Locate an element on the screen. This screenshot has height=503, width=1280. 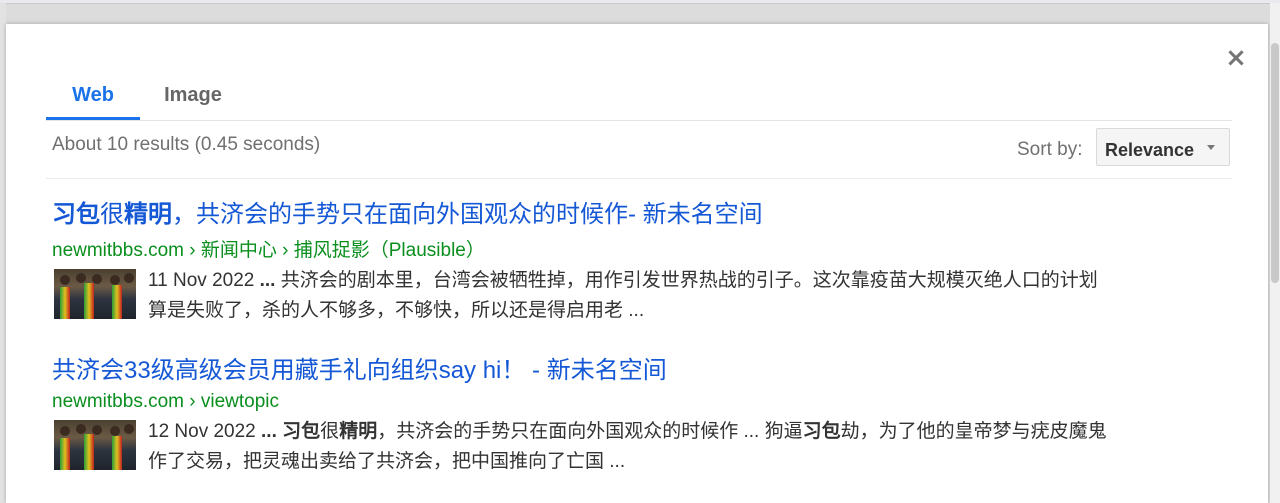
snippet-text: ，共济会的手势只在面向外国观众的时候作 ... 狗逼 is located at coordinates (590, 431).